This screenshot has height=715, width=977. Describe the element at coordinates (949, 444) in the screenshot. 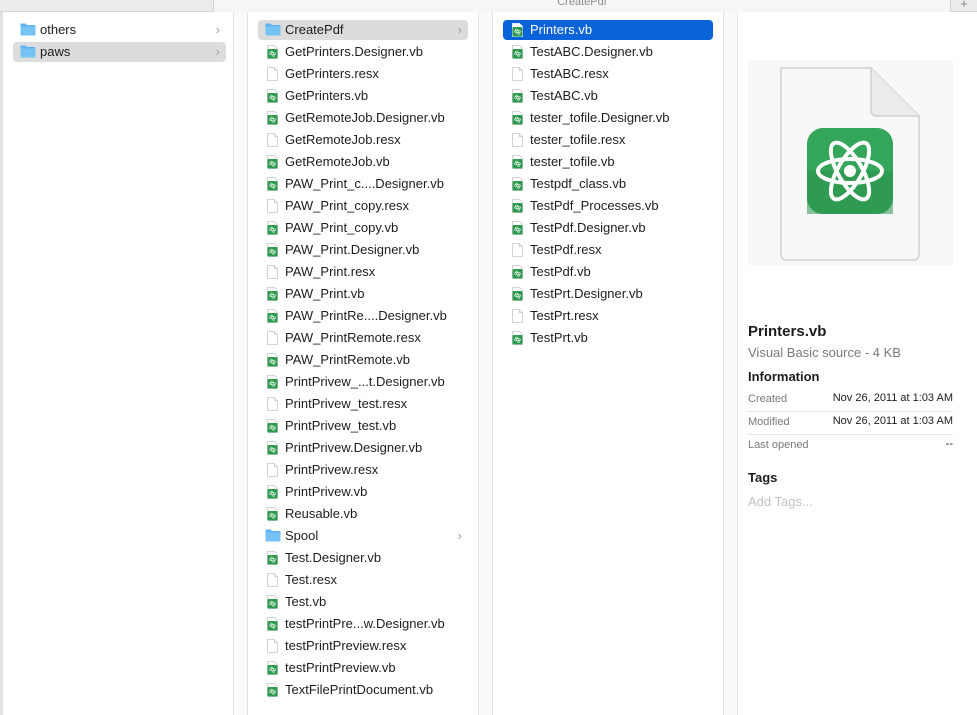

I see `last-opened-value: --` at that location.